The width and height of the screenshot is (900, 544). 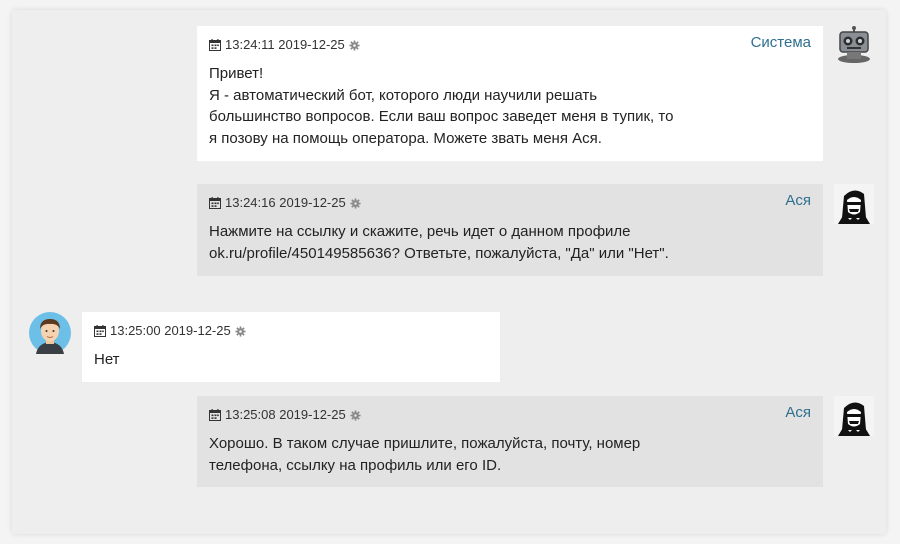 I want to click on message-meta: 13:24:16 2019-12-25, so click(x=510, y=203).